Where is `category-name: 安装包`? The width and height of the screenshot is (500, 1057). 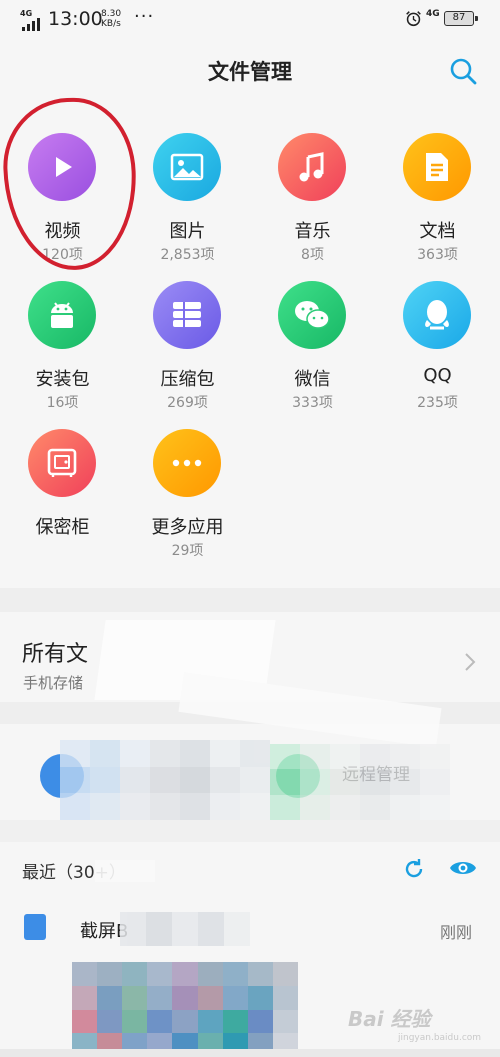
category-name: 安装包 is located at coordinates (62, 379).